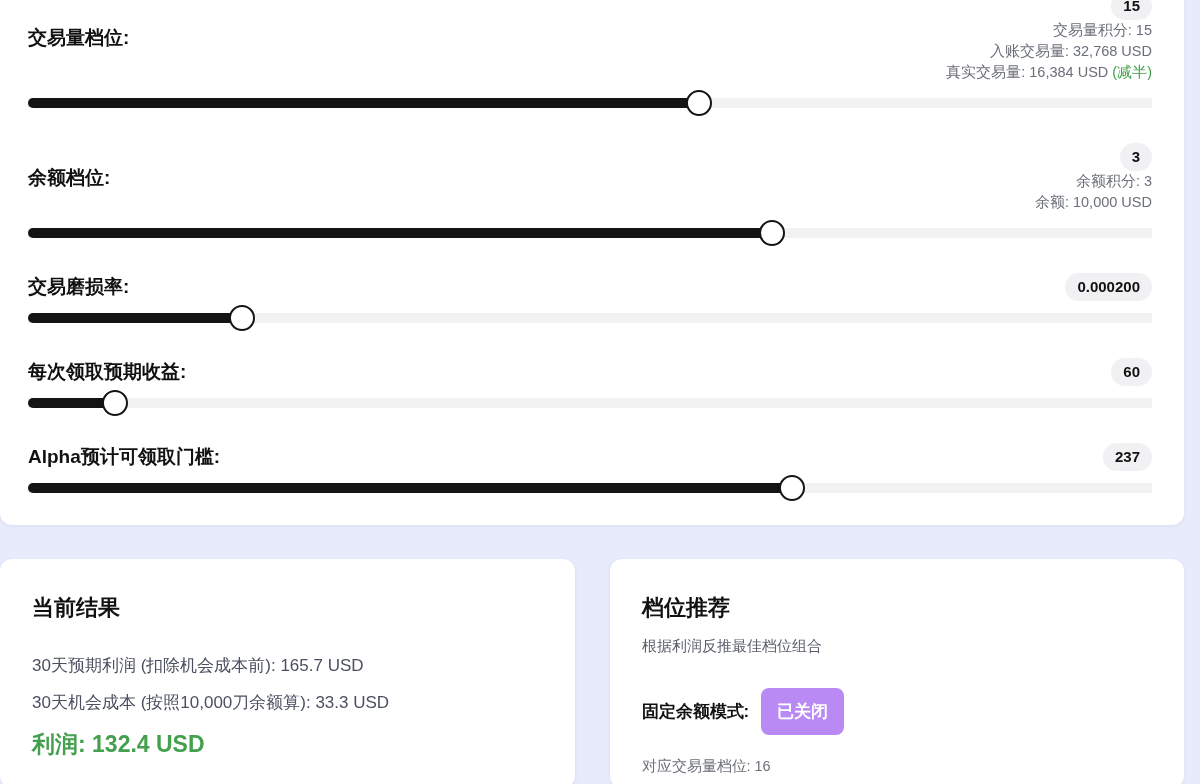 The width and height of the screenshot is (1200, 784). What do you see at coordinates (1127, 457) in the screenshot?
I see `value-badge: 237` at bounding box center [1127, 457].